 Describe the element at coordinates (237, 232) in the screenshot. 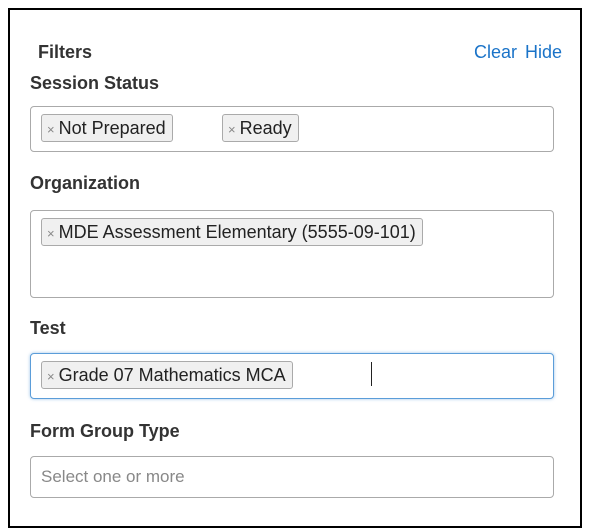

I see `tag-label: MDE Assessment Elementary (5555-09-101)` at that location.